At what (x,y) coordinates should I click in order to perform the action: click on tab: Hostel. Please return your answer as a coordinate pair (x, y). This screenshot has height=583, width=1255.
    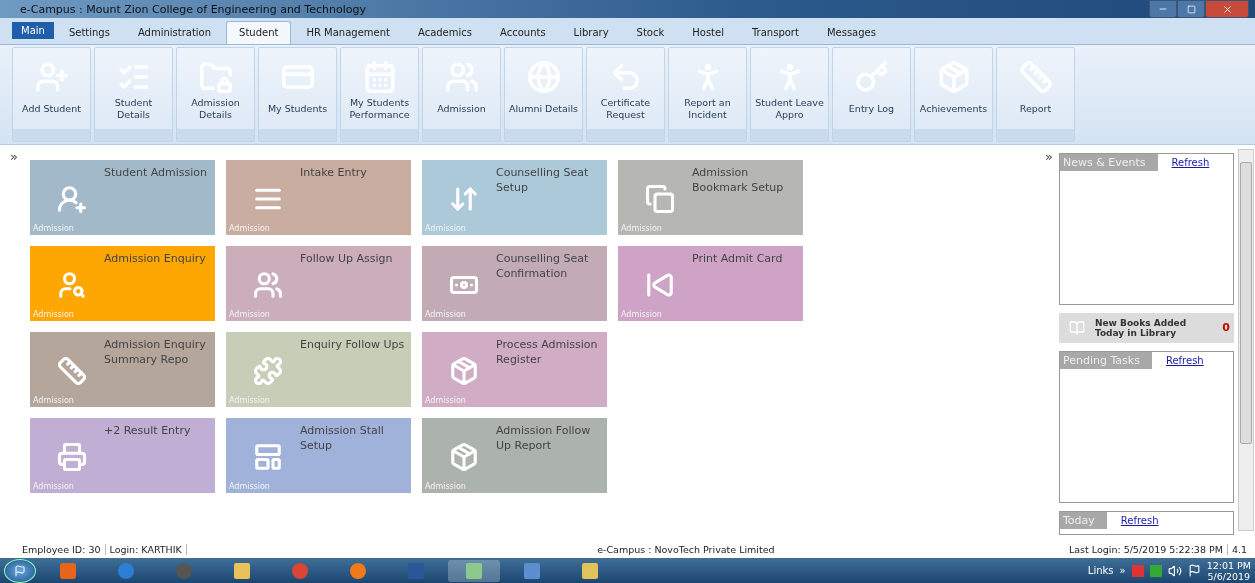
    Looking at the image, I should click on (708, 32).